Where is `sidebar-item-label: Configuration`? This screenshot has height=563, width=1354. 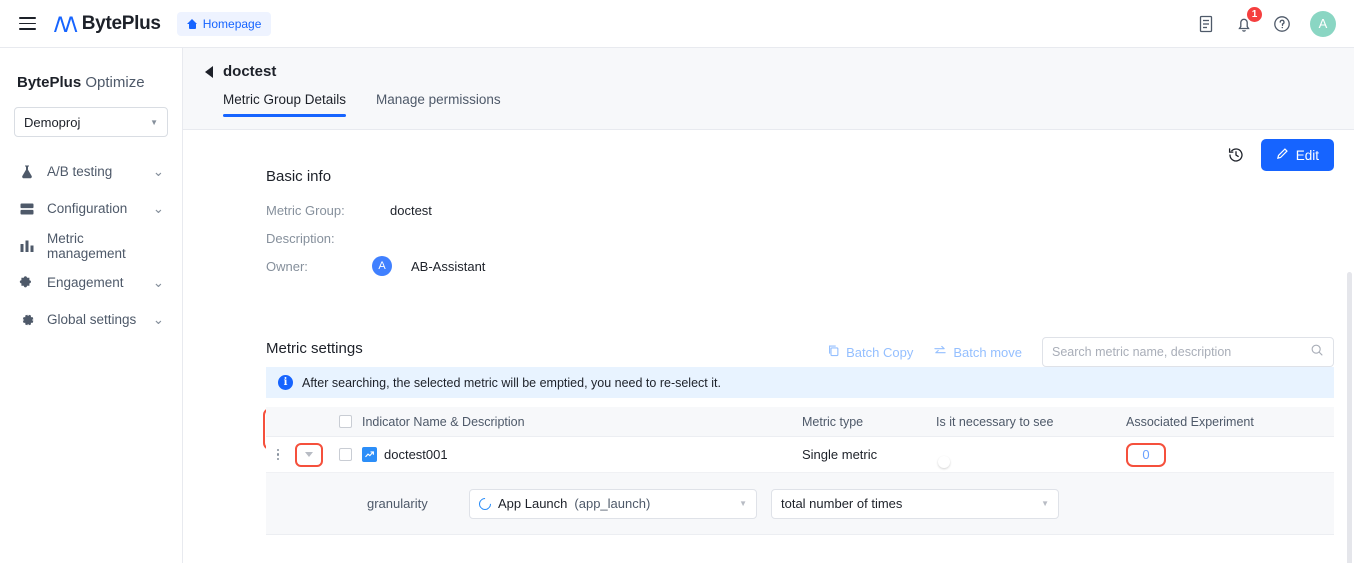 sidebar-item-label: Configuration is located at coordinates (87, 208).